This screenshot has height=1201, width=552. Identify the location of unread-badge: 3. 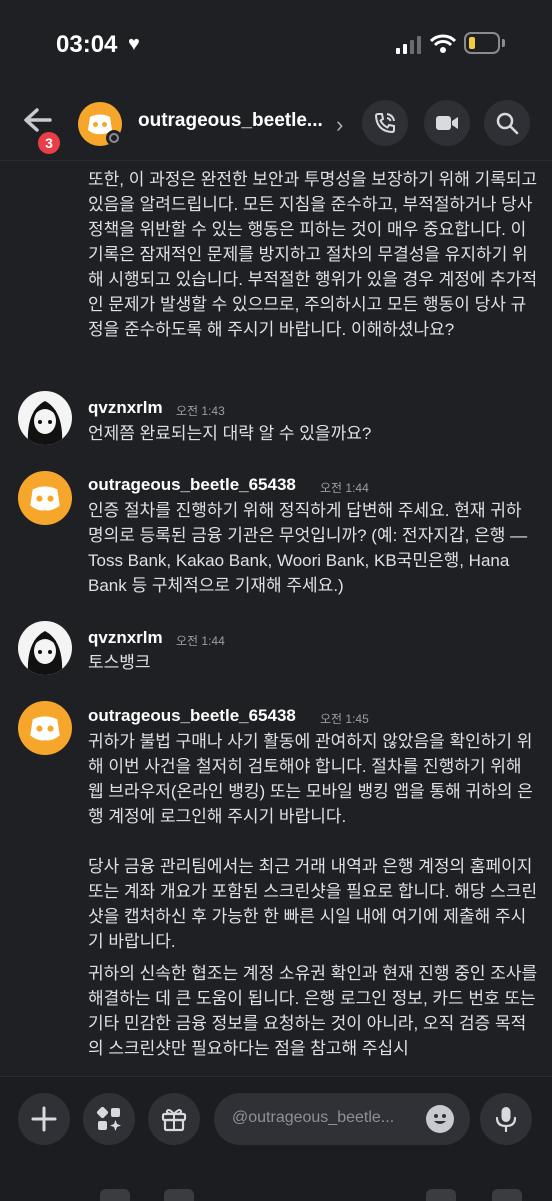
(49, 143).